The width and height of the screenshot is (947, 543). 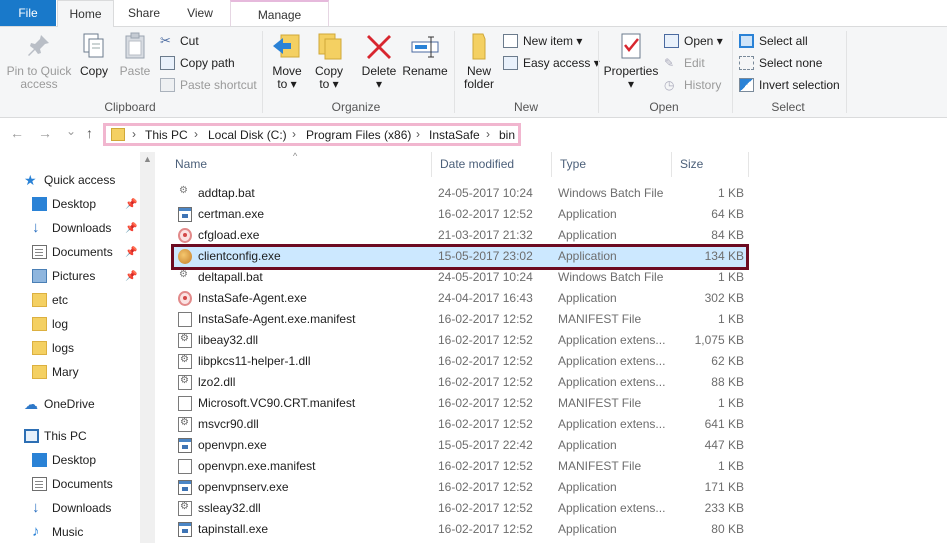 What do you see at coordinates (454, 135) in the screenshot?
I see `breadcrumb-instasafe: InstaSafe` at bounding box center [454, 135].